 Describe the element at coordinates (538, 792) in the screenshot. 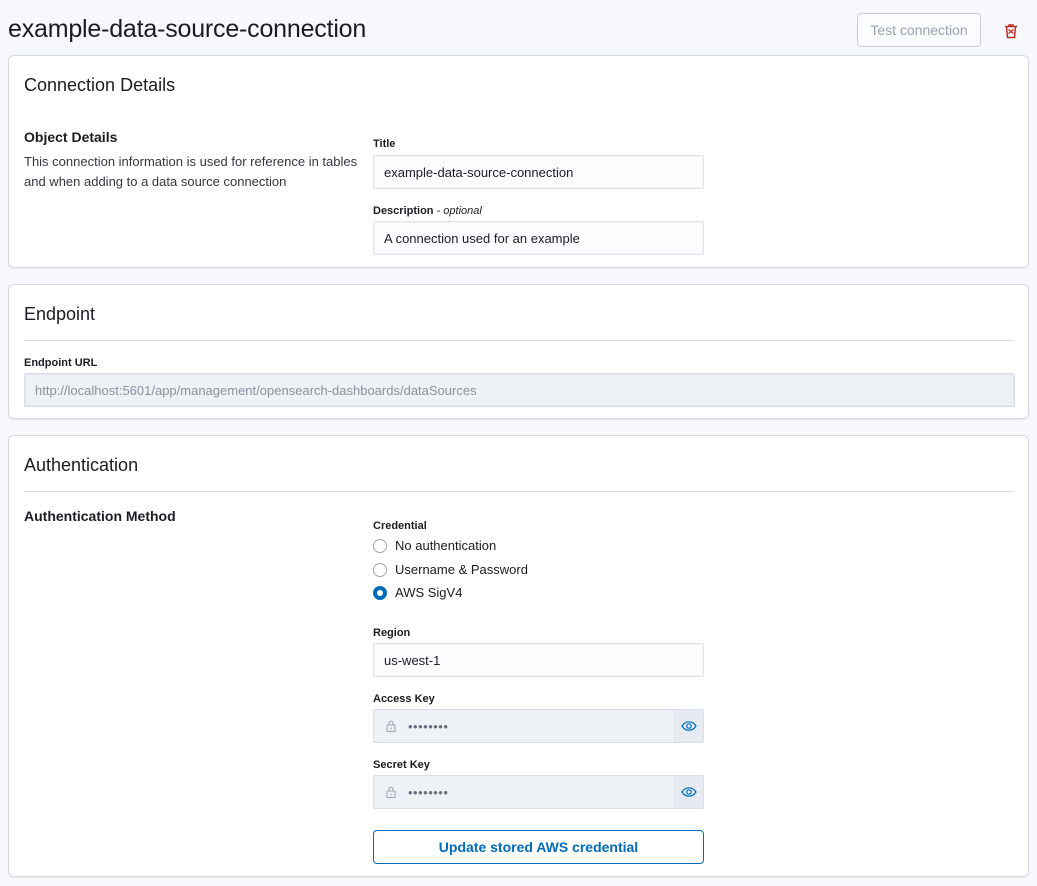

I see `secret-key-input: ••••••••` at that location.